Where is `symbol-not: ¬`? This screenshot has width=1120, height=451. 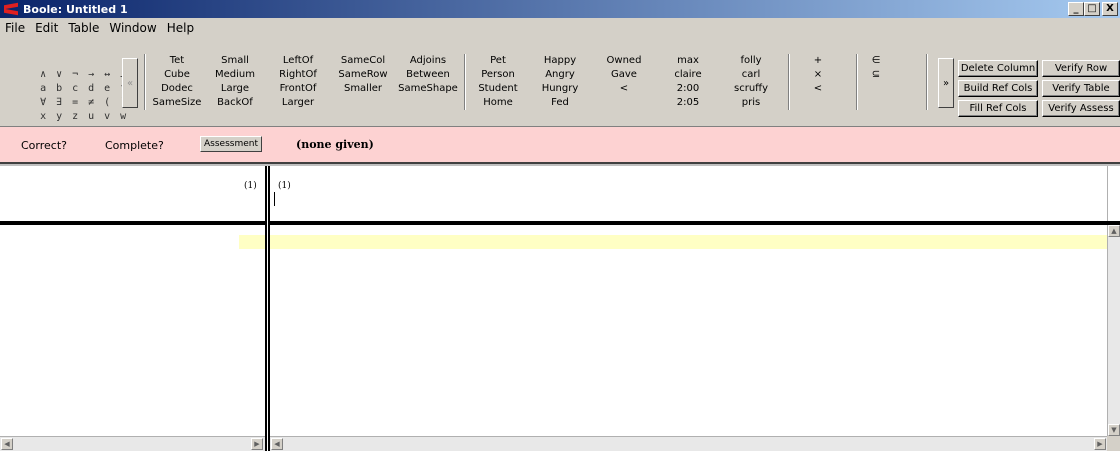 symbol-not: ¬ is located at coordinates (80, 75).